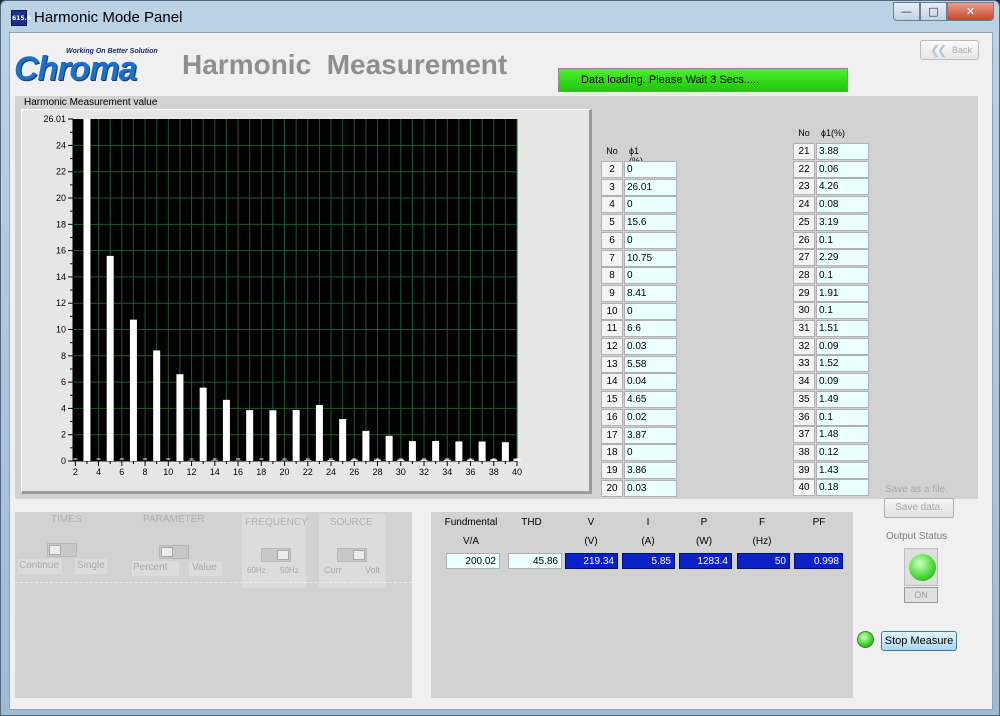  I want to click on harmonic-percent: 4.26, so click(842, 187).